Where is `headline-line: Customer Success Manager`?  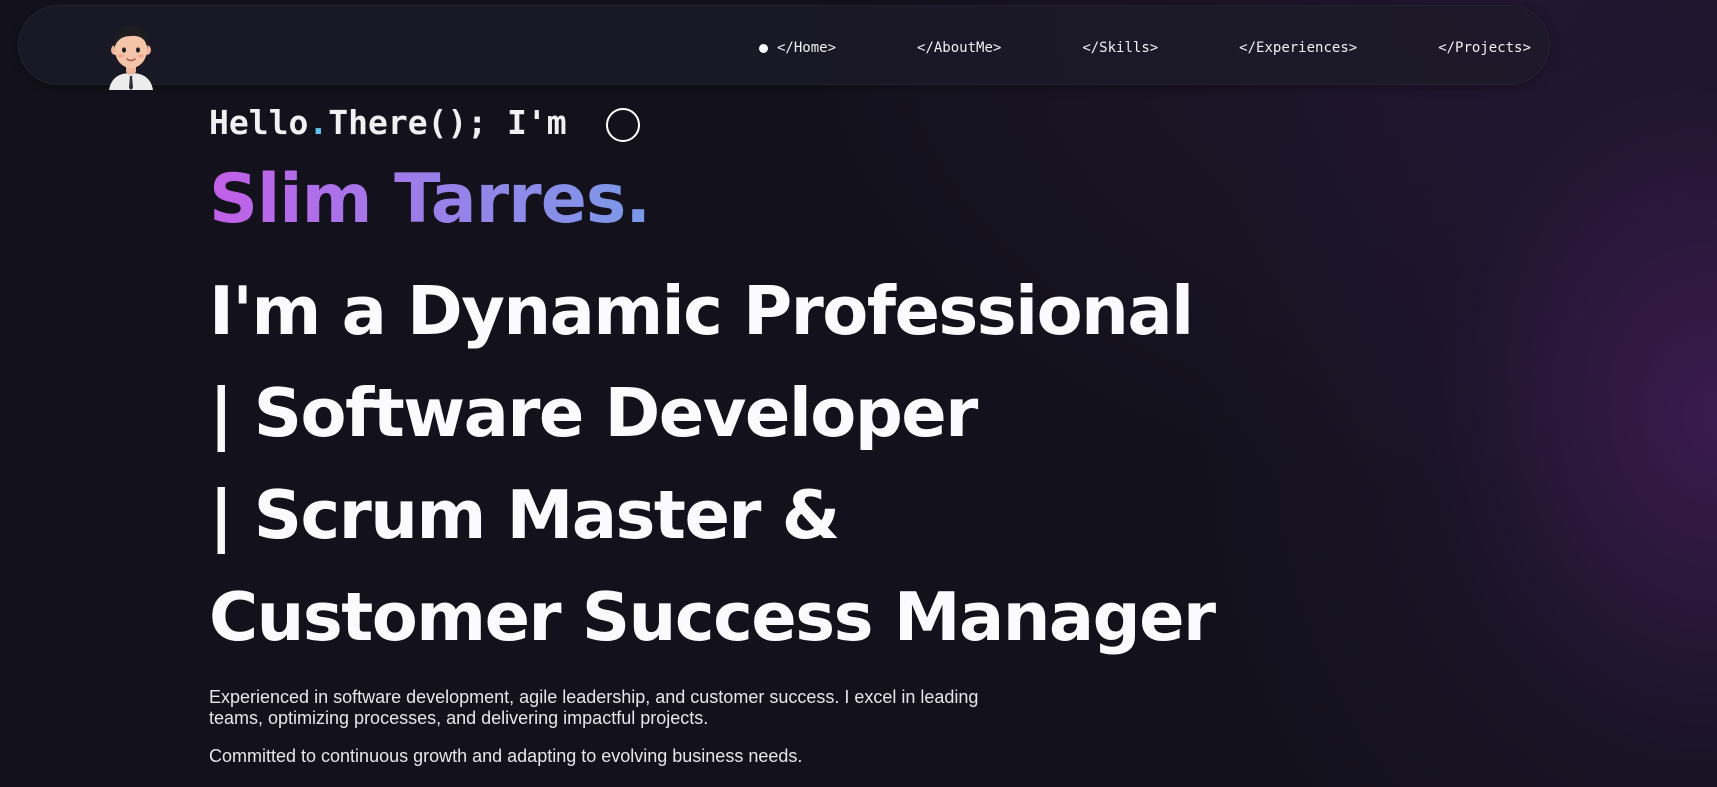 headline-line: Customer Success Manager is located at coordinates (712, 617).